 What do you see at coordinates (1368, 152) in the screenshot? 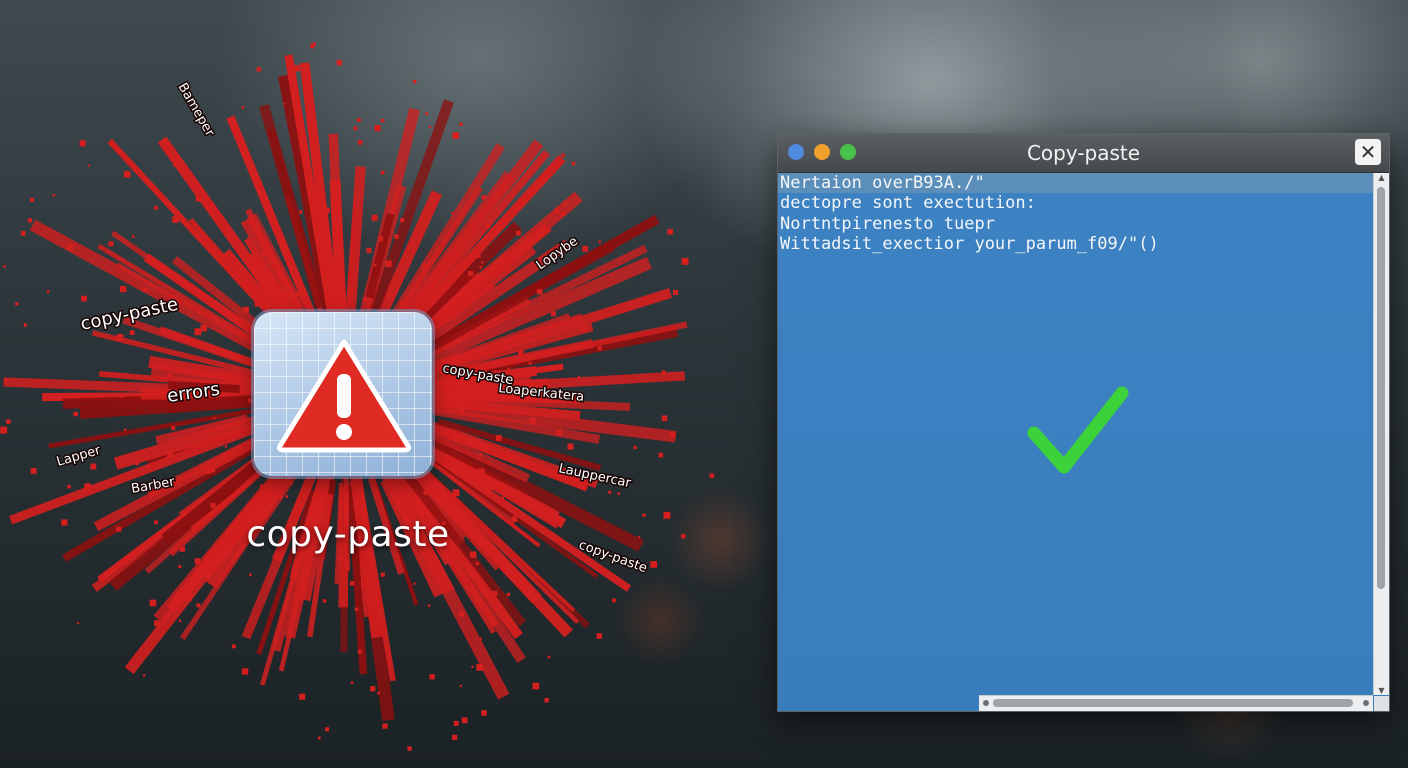
I see `close-button: ✕` at bounding box center [1368, 152].